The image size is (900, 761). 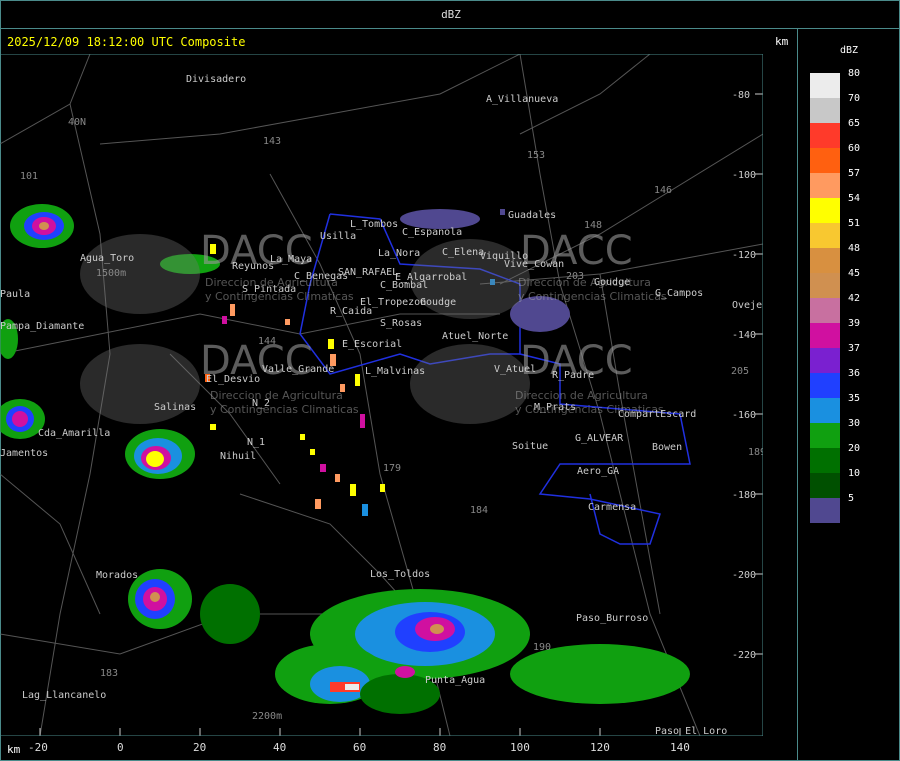 I want to click on x-tick: -20, so click(x=38, y=747).